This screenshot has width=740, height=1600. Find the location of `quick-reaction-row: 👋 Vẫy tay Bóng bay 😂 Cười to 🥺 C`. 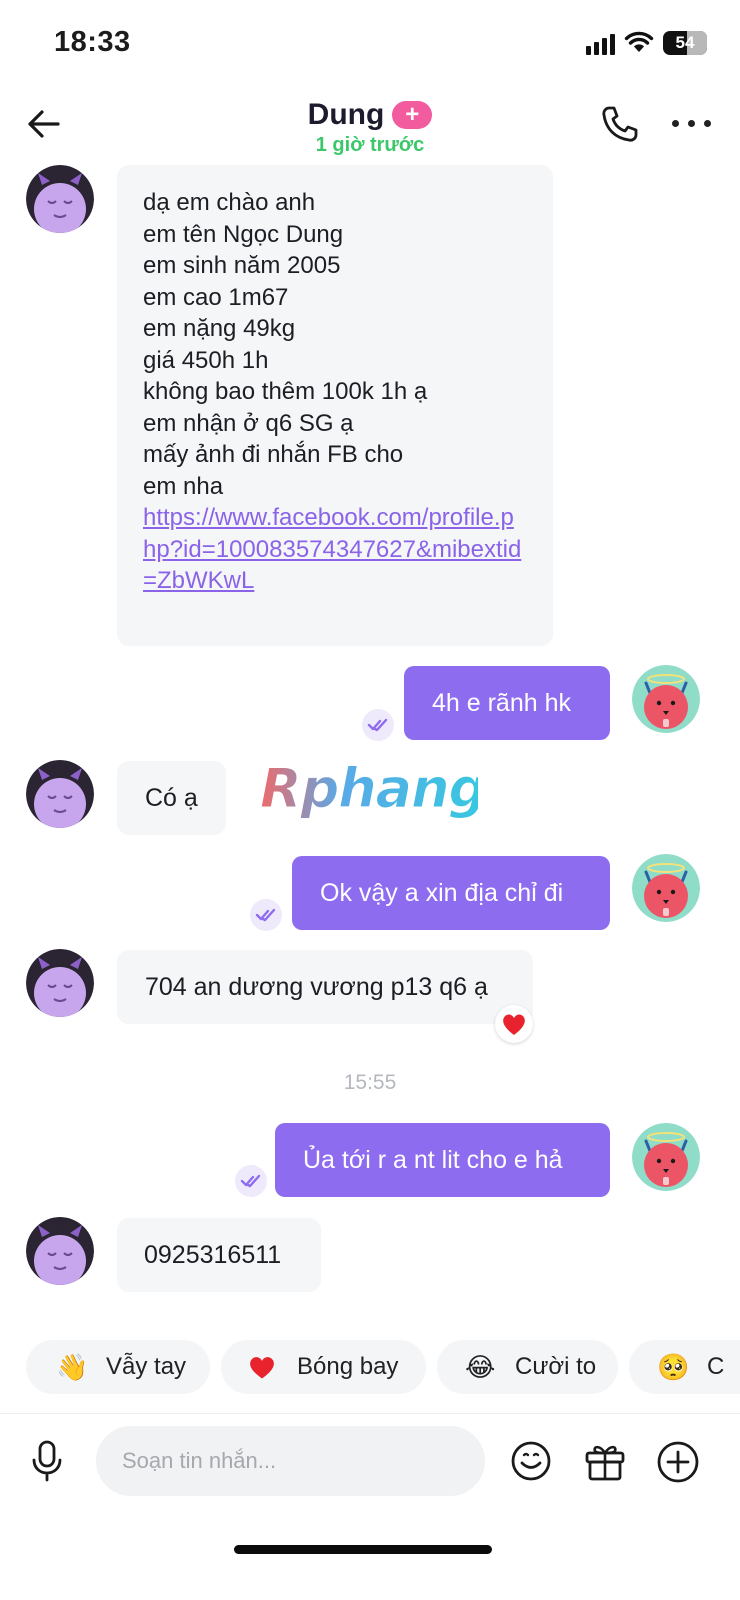

quick-reaction-row: 👋 Vẫy tay Bóng bay 😂 Cười to 🥺 C is located at coordinates (383, 1367).